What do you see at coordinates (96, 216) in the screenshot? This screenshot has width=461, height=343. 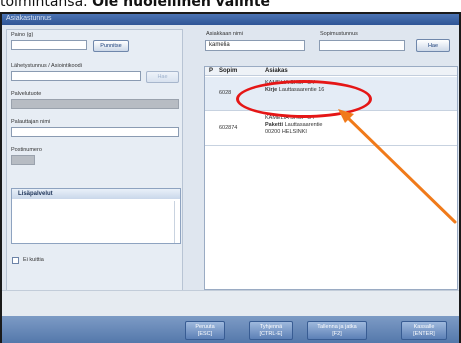 I see `extra-services-list: Lisäpalvelut` at bounding box center [96, 216].